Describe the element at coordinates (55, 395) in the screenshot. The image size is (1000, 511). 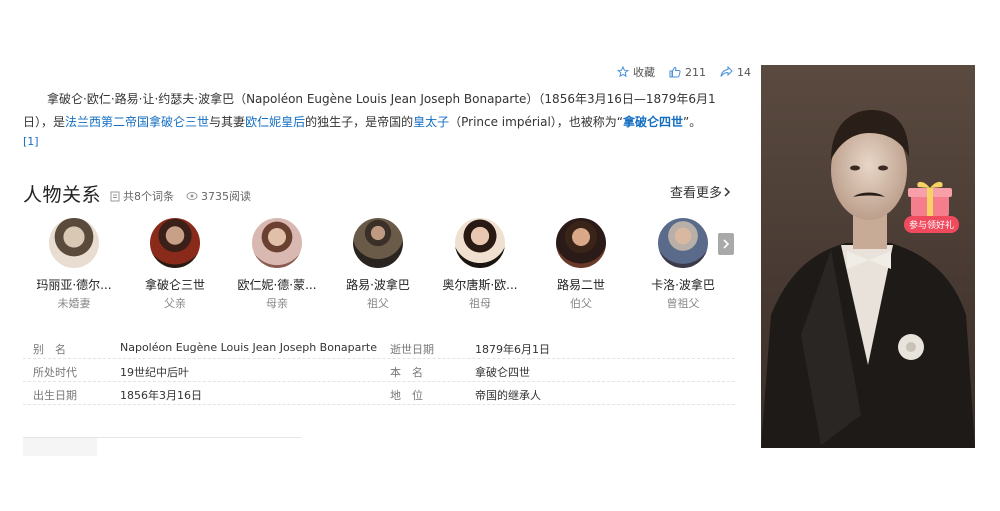
I see `info-label: 出生日期` at that location.